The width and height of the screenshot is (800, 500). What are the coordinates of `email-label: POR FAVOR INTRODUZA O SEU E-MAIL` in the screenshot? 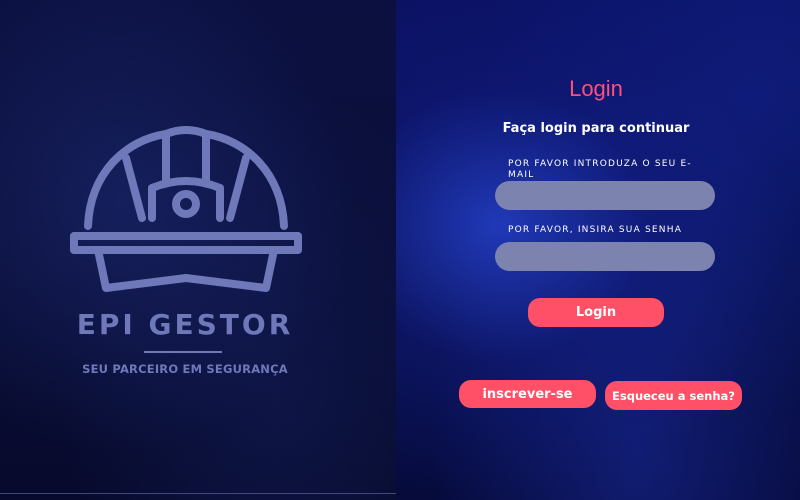 It's located at (600, 169).